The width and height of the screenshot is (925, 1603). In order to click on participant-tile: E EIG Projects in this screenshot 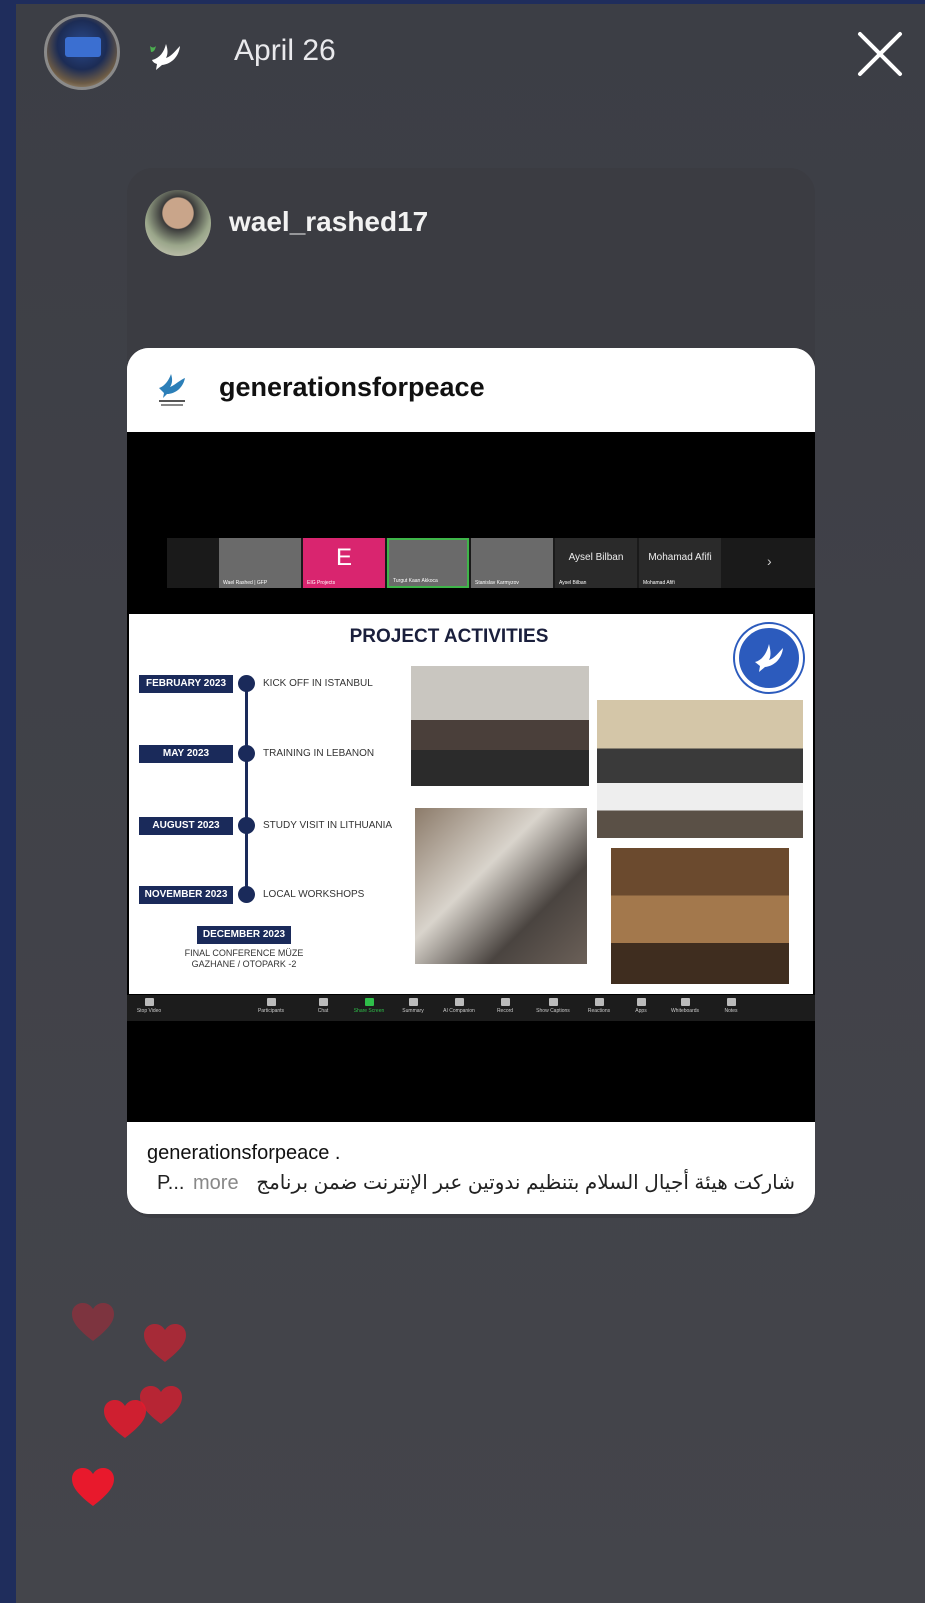, I will do `click(344, 563)`.